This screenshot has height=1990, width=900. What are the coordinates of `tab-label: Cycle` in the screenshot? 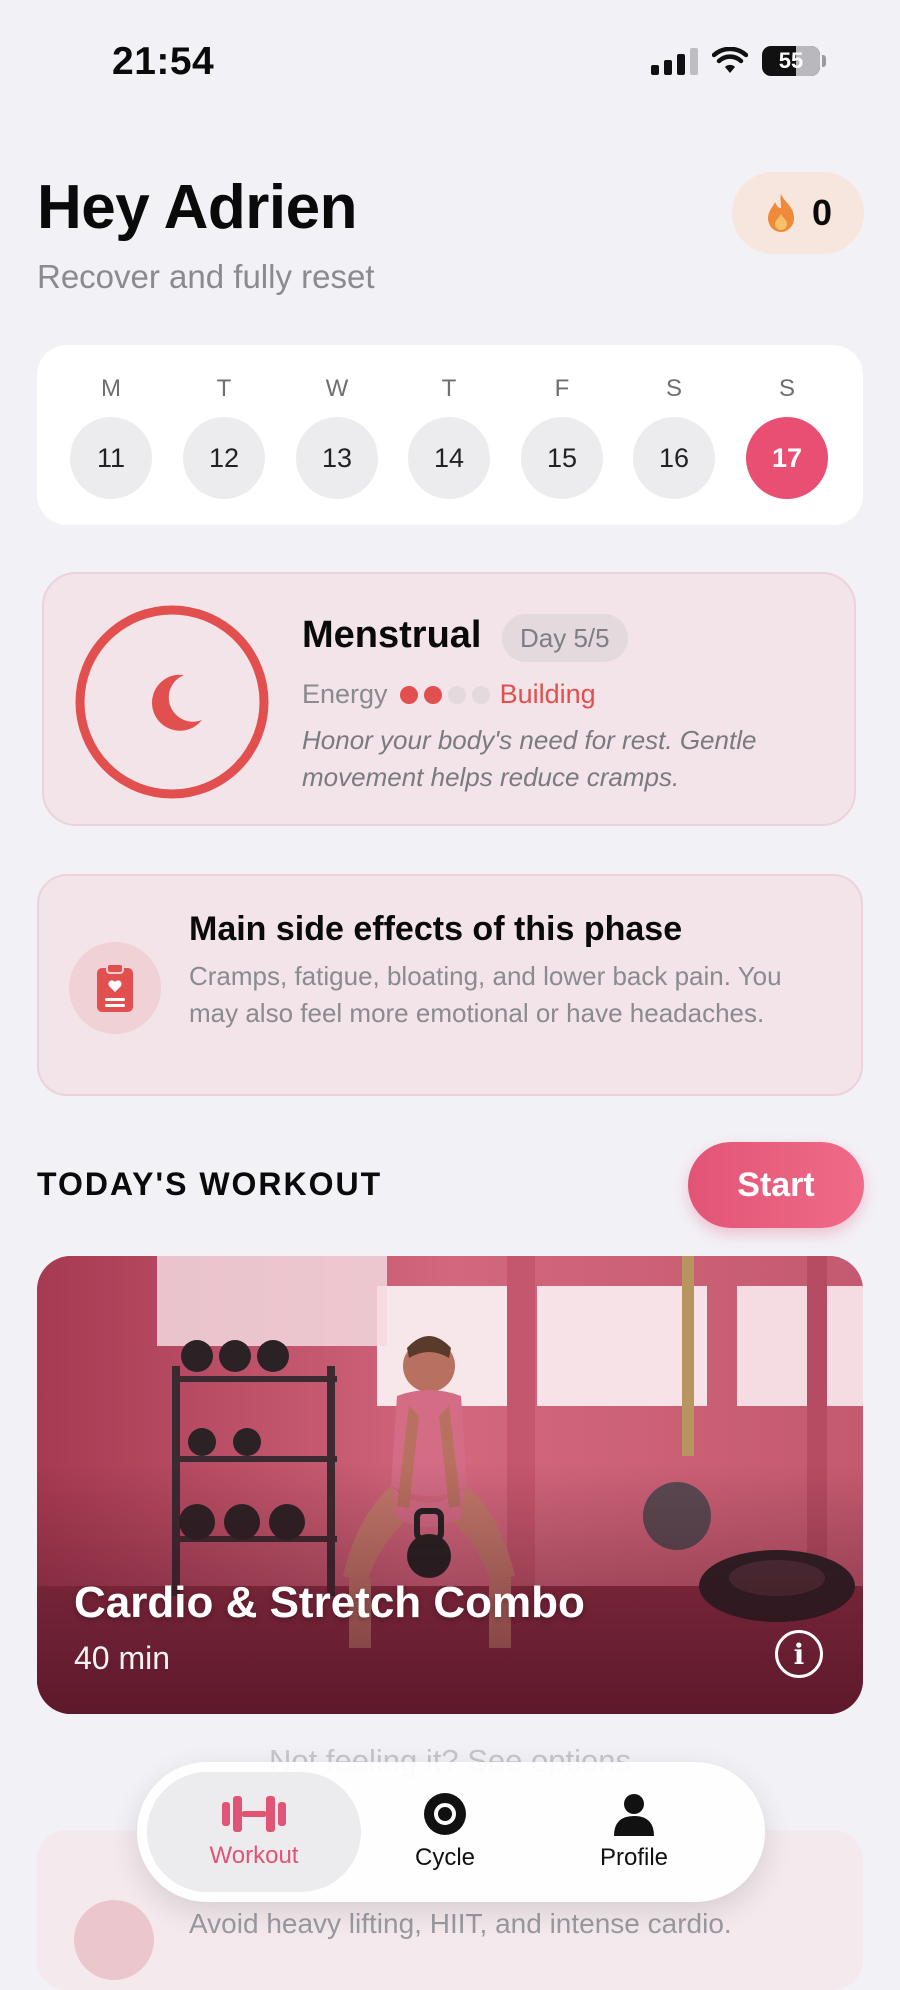 It's located at (444, 1857).